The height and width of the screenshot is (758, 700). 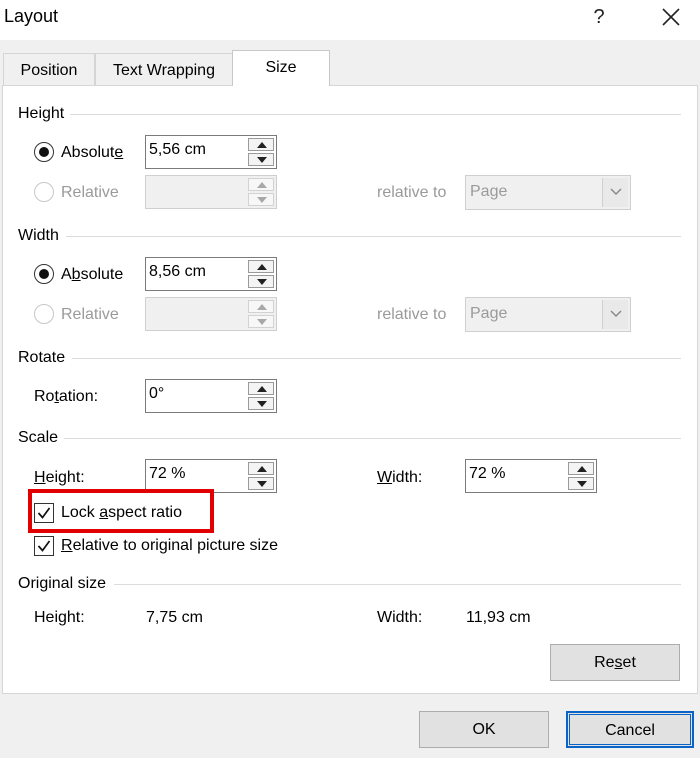 I want to click on scale-height-decrement, so click(x=261, y=483).